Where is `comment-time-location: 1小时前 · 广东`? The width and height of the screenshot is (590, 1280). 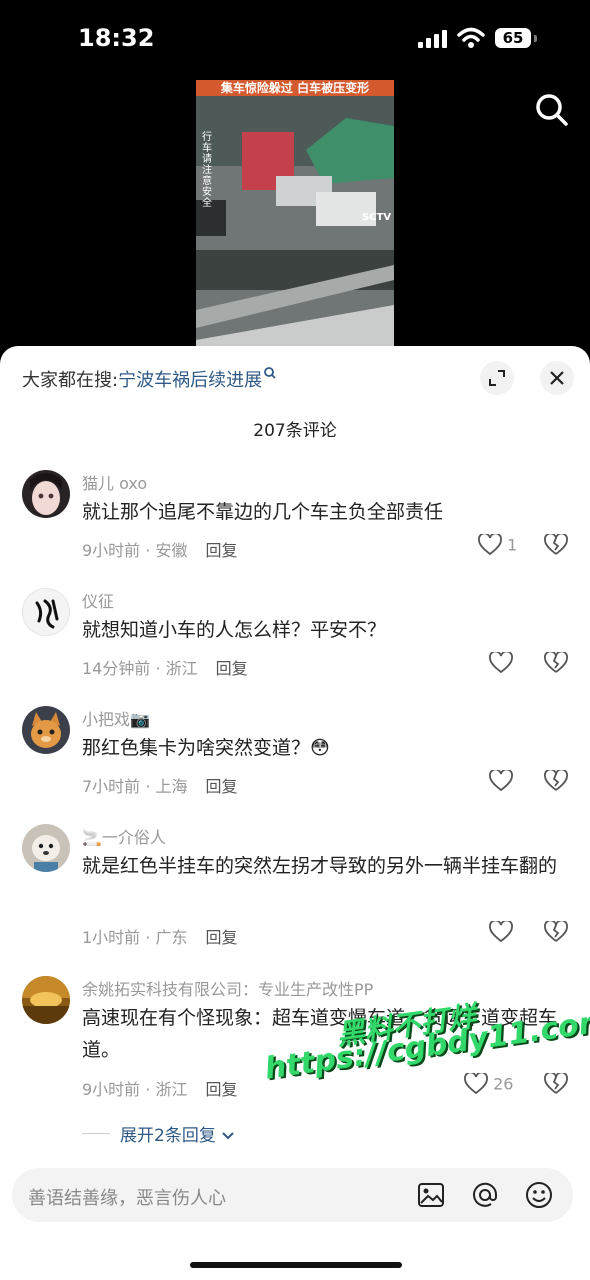
comment-time-location: 1小时前 · 广东 is located at coordinates (135, 937).